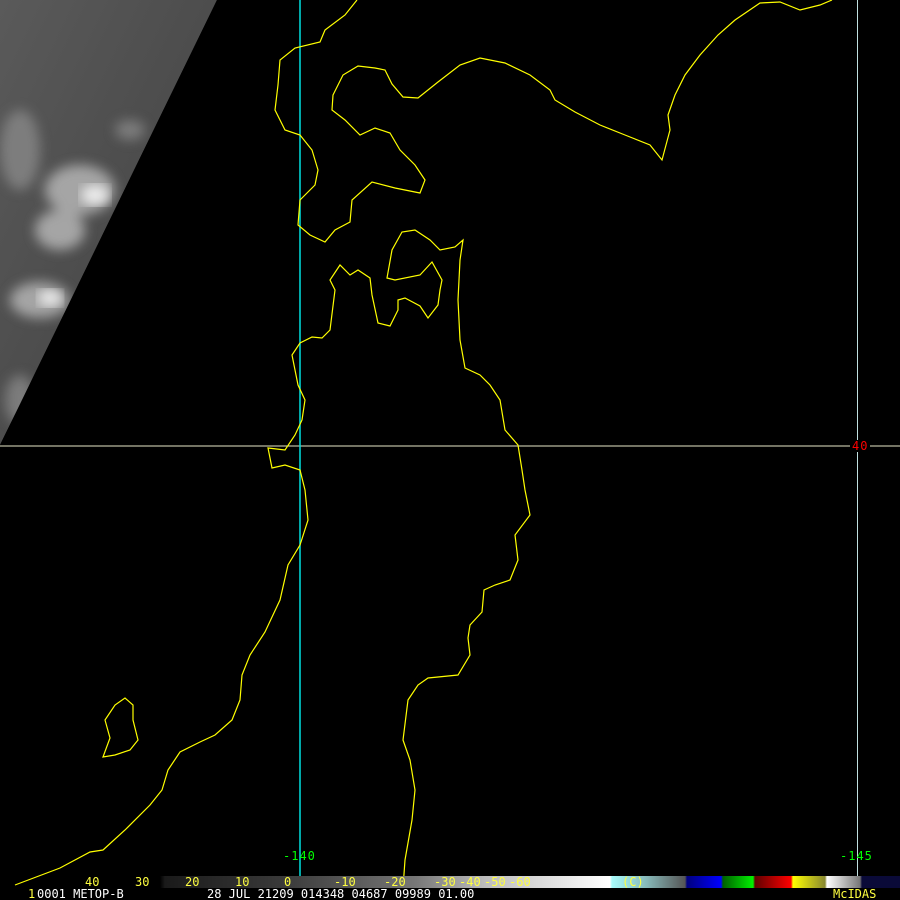  What do you see at coordinates (192, 882) in the screenshot?
I see `colorbar-tick: 20` at bounding box center [192, 882].